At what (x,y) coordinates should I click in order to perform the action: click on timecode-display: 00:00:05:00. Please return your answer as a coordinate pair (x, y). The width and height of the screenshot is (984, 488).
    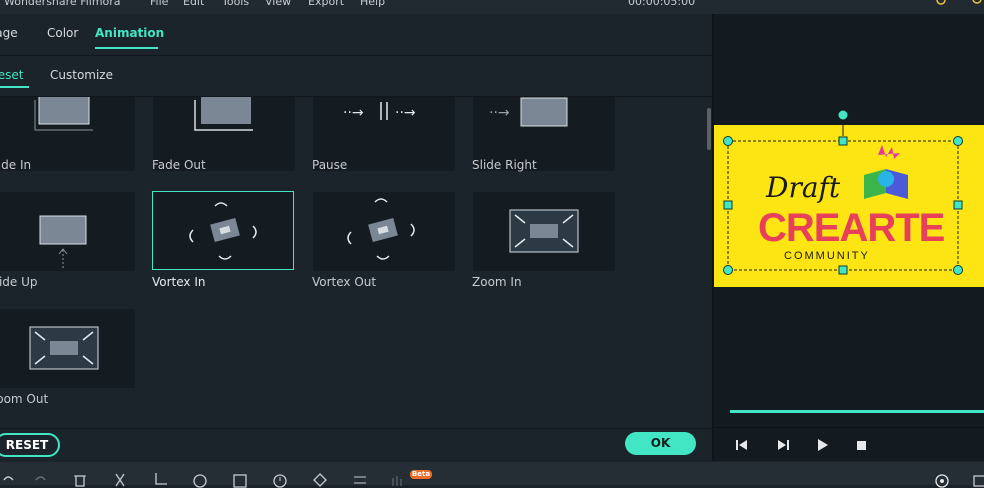
    Looking at the image, I should click on (662, 4).